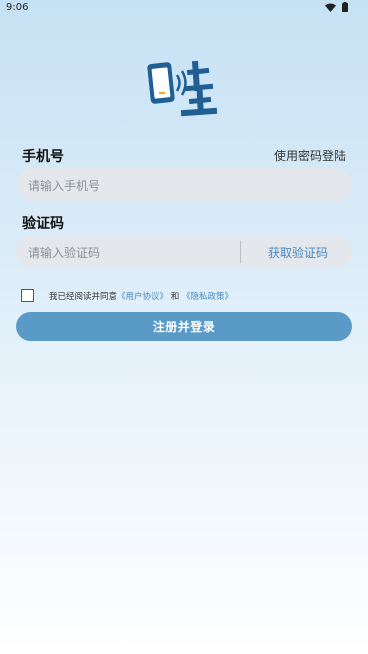 Image resolution: width=368 pixels, height=654 pixels. Describe the element at coordinates (310, 155) in the screenshot. I see `password-login-link: 使用密码登陆` at that location.